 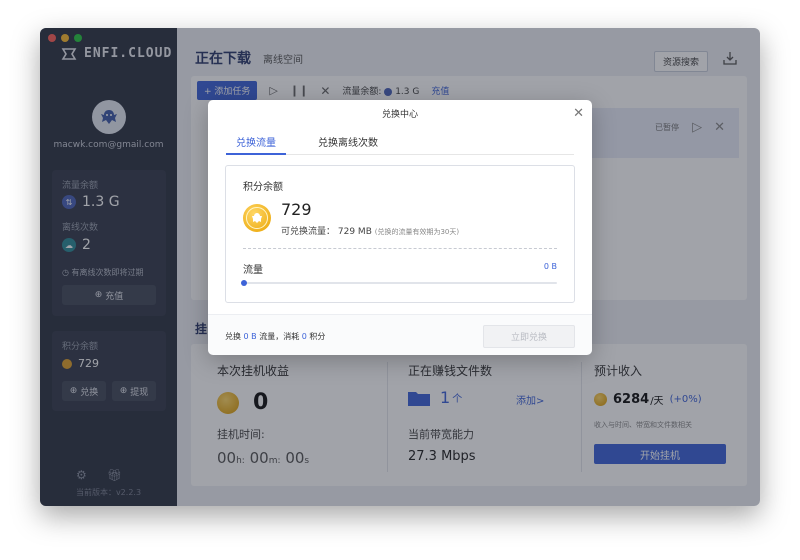 What do you see at coordinates (399, 115) in the screenshot?
I see `dialog-title: 兑换中心` at bounding box center [399, 115].